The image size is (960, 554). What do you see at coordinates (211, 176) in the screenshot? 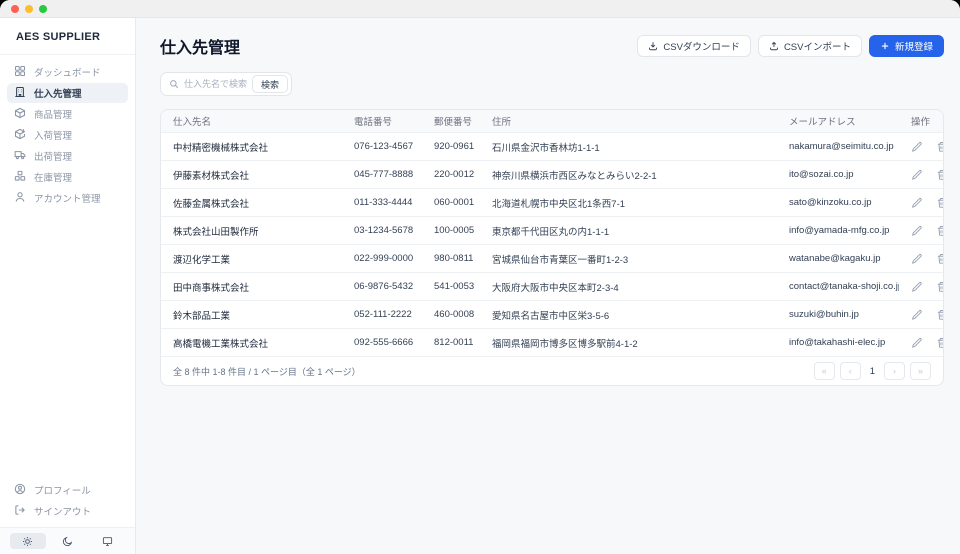
I see `supplier-name-cell: 伊藤素材株式会社` at bounding box center [211, 176].